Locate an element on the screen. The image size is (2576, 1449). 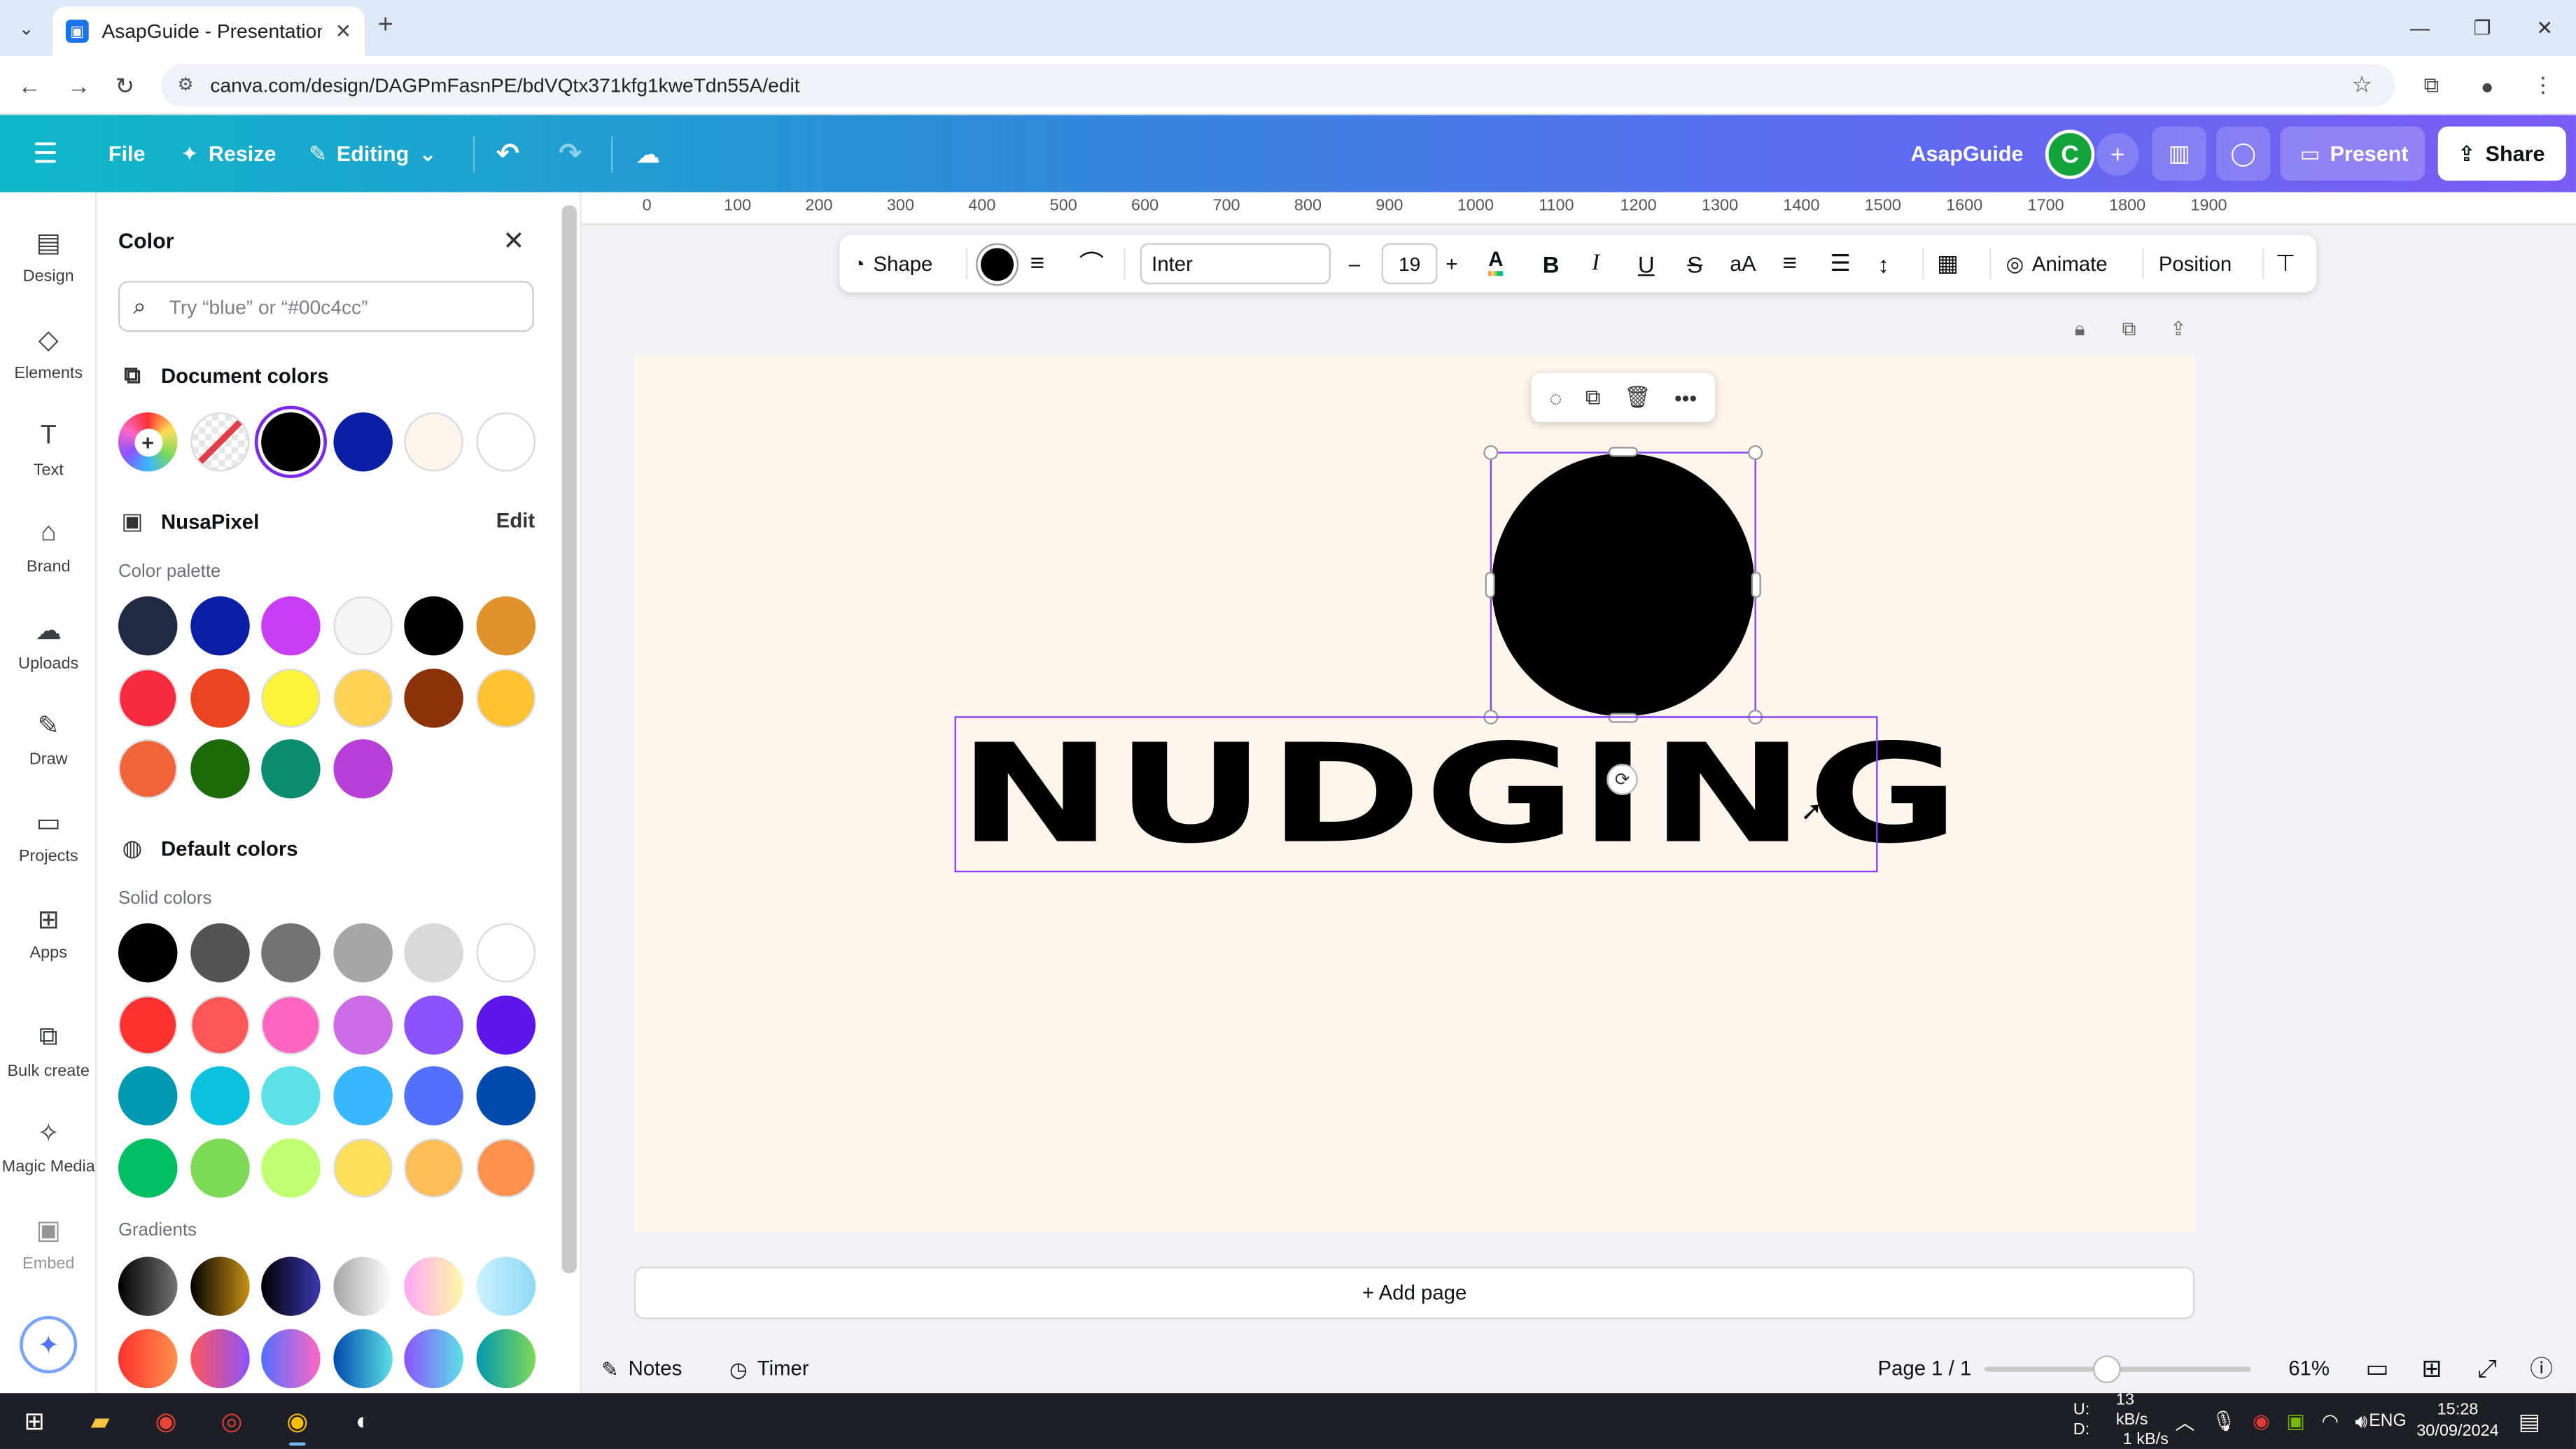
team-name: AsapGuide is located at coordinates (1966, 153).